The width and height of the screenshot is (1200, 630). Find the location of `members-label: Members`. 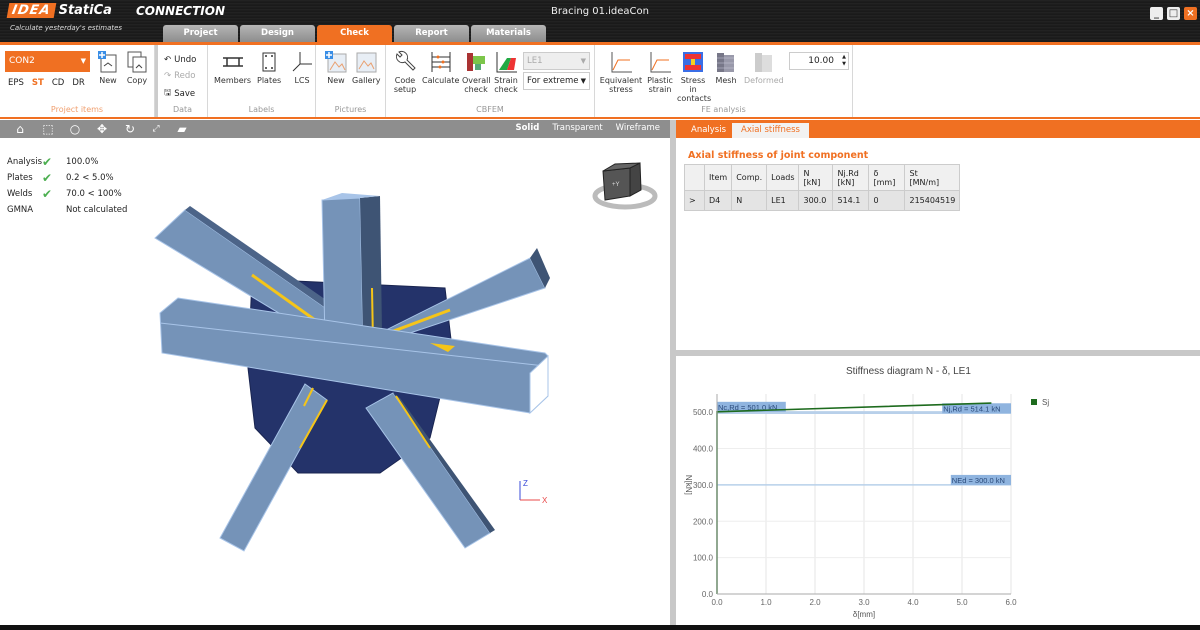

members-label: Members is located at coordinates (233, 80).